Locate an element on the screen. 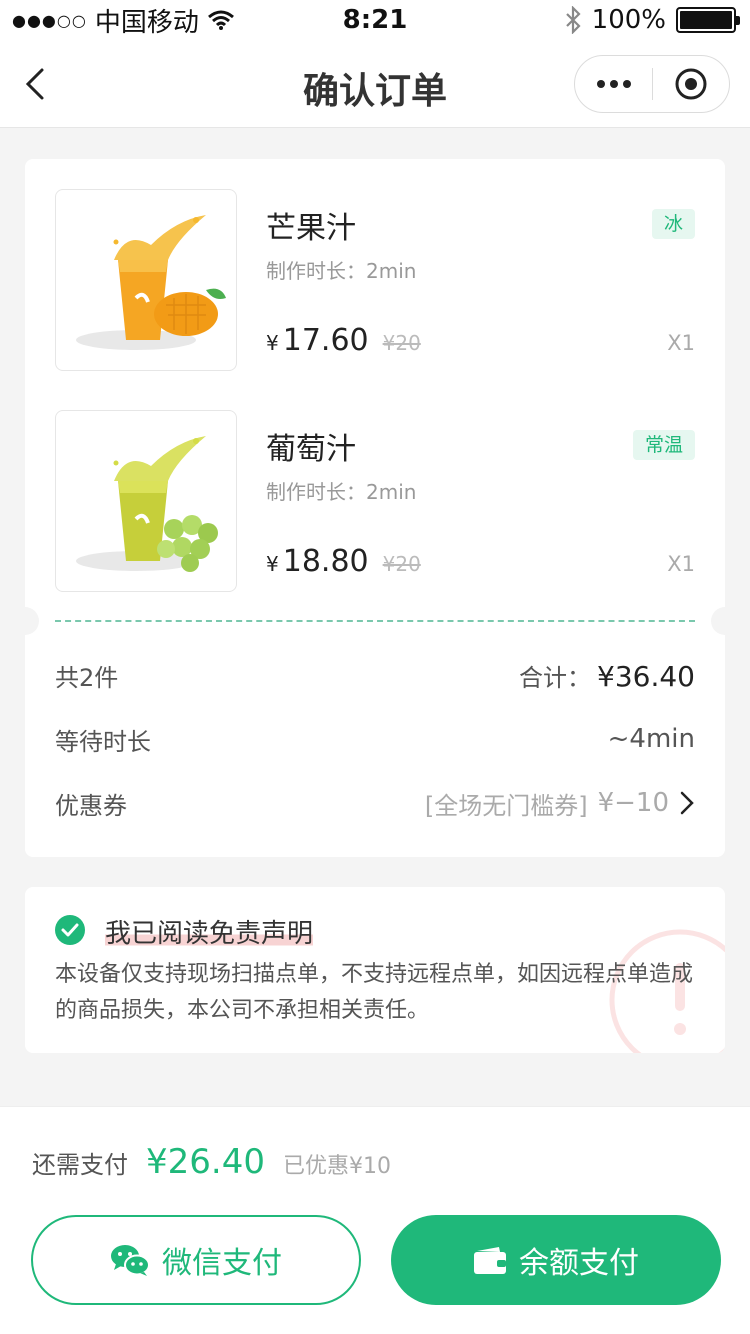 This screenshot has height=1334, width=750. status-right: 100% is located at coordinates (652, 20).